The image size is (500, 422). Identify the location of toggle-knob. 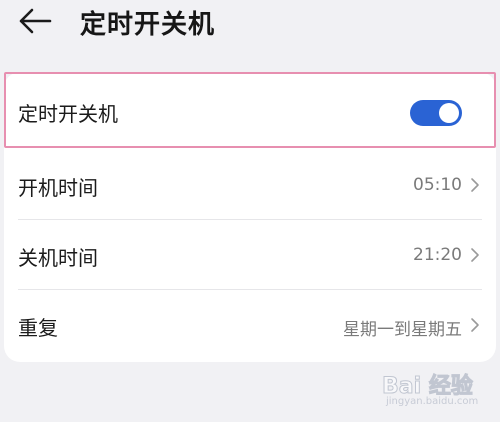
(449, 113).